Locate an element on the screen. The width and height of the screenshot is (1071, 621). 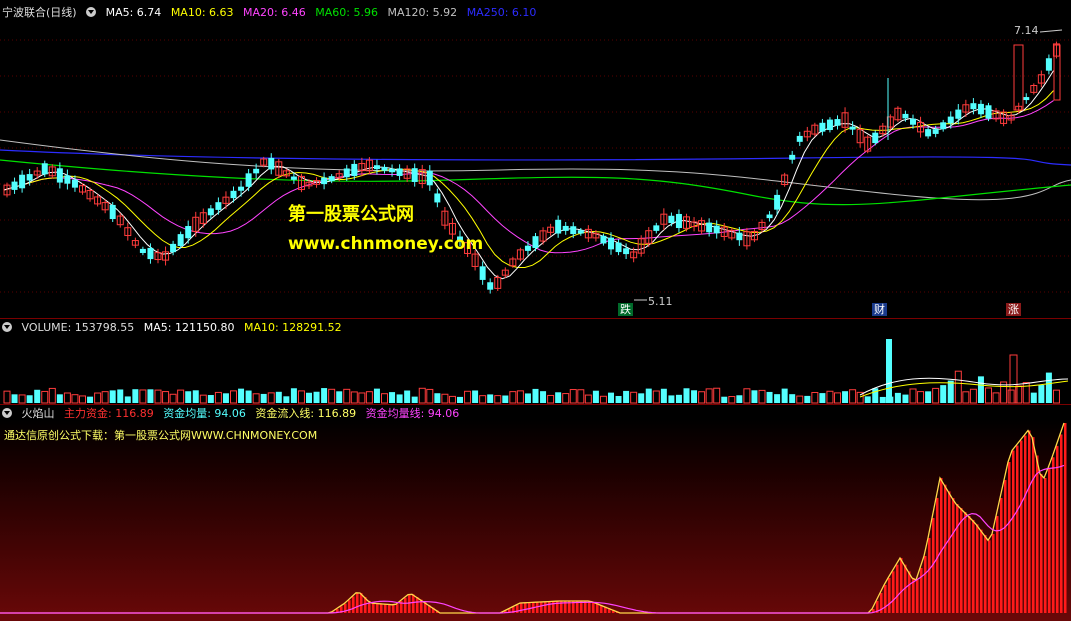
ma250-line is located at coordinates (535, 157).